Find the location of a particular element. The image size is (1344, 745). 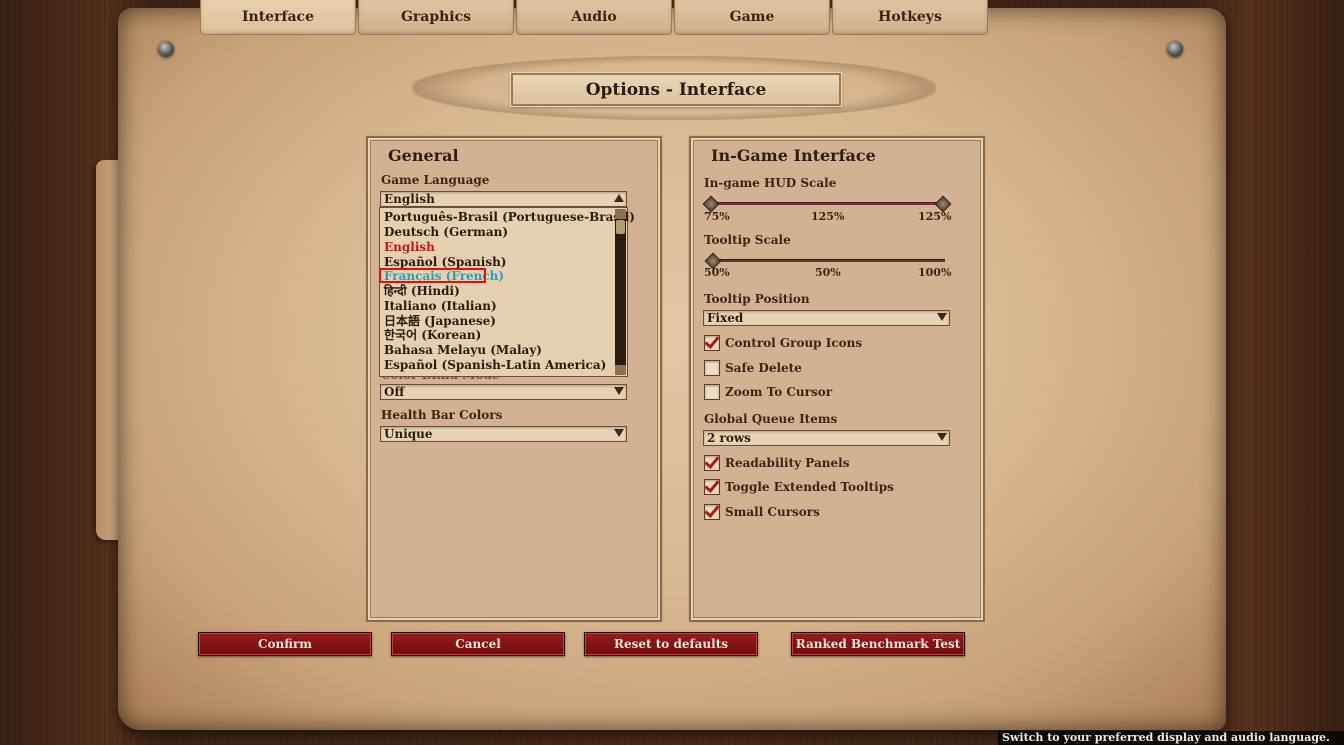

tooltip-position-value: Fixed is located at coordinates (725, 318).